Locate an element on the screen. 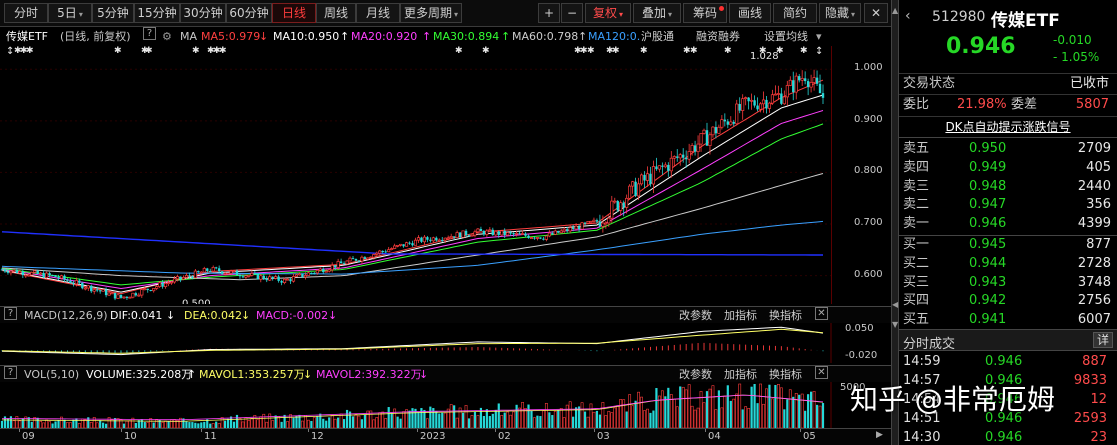 The height and width of the screenshot is (445, 1117). period-3-button: 15分钟 is located at coordinates (157, 13).